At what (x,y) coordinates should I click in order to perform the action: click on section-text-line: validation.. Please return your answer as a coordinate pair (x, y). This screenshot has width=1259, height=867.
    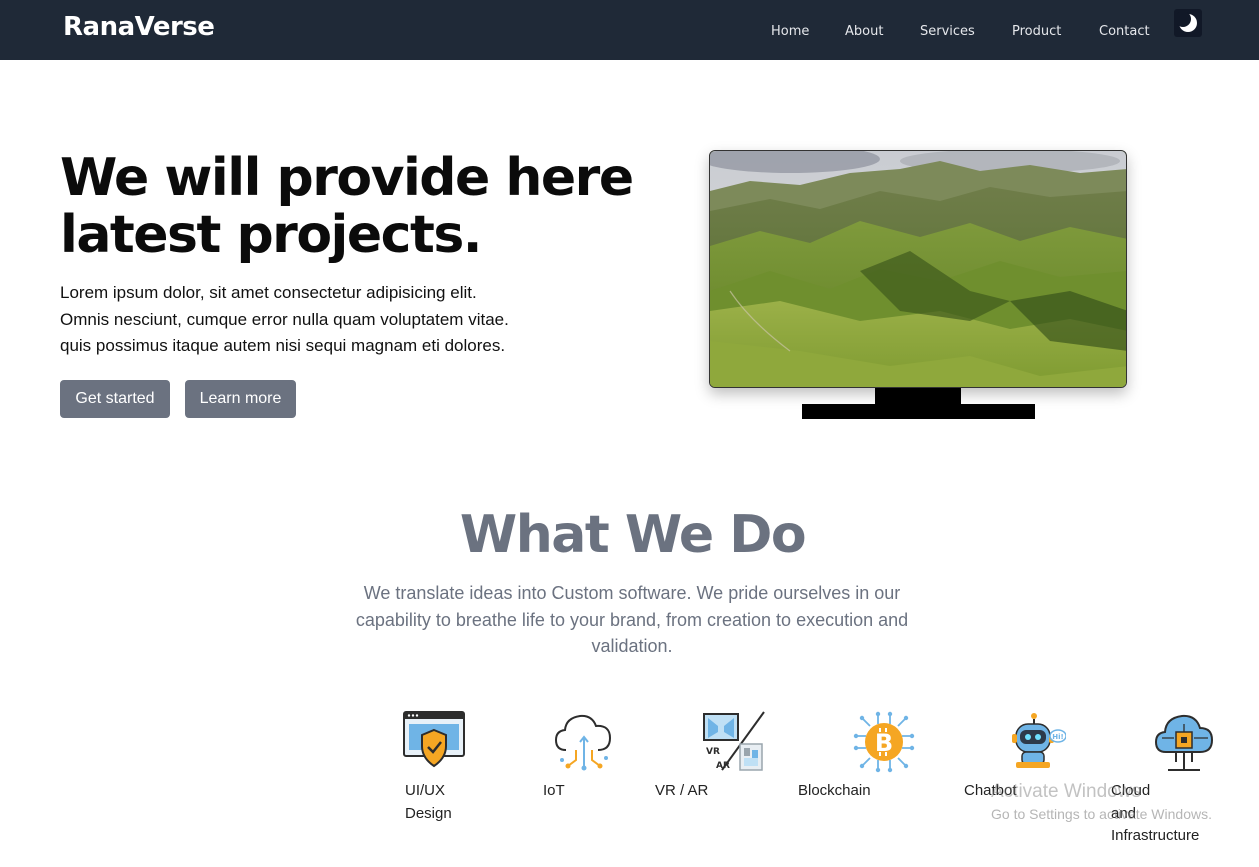
    Looking at the image, I should click on (632, 646).